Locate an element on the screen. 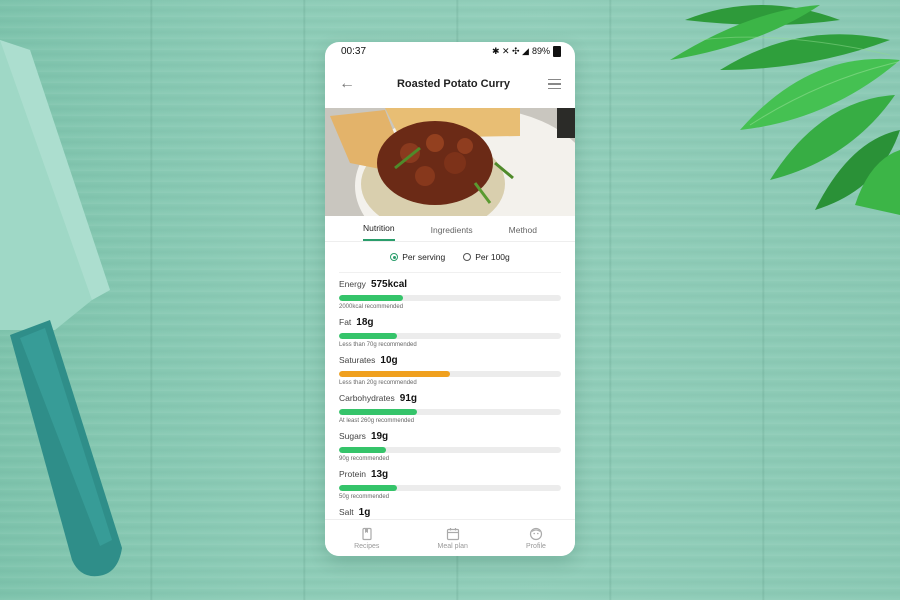 This screenshot has width=900, height=600. nutrient-label: Energy is located at coordinates (352, 284).